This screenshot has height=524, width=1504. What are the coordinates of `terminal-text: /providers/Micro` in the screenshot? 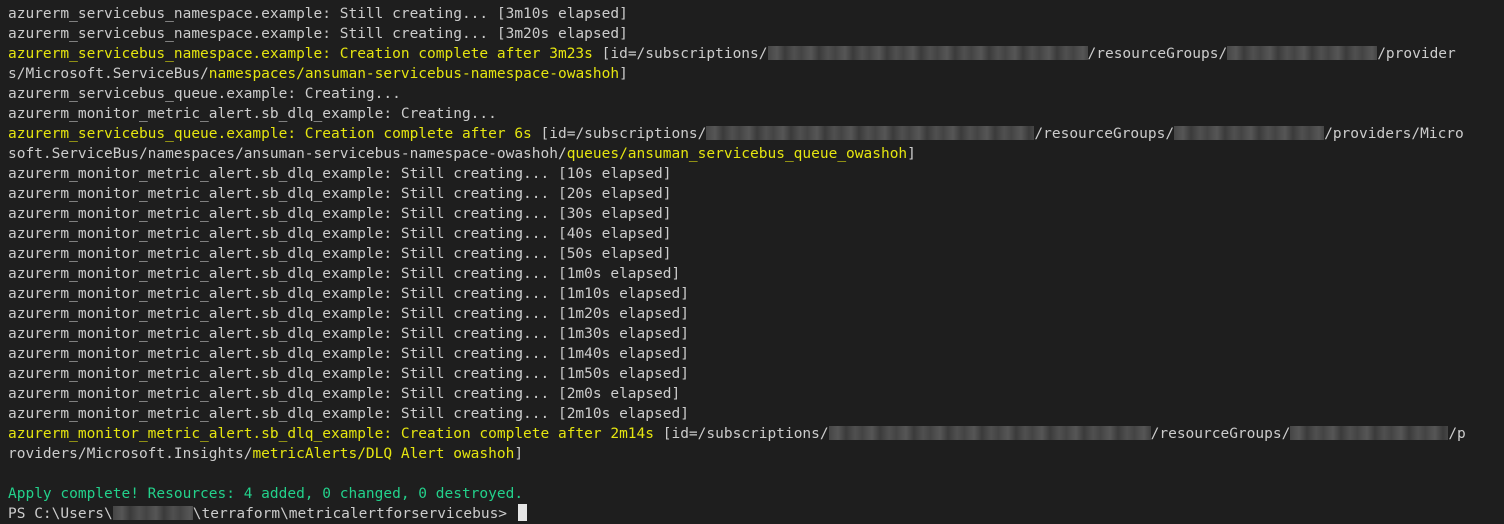 It's located at (1394, 134).